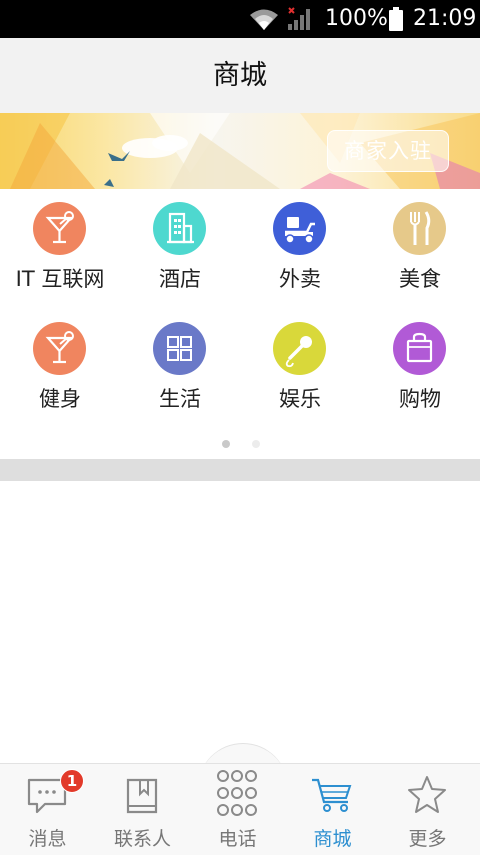 The width and height of the screenshot is (480, 855). I want to click on grid-icon, so click(179, 348).